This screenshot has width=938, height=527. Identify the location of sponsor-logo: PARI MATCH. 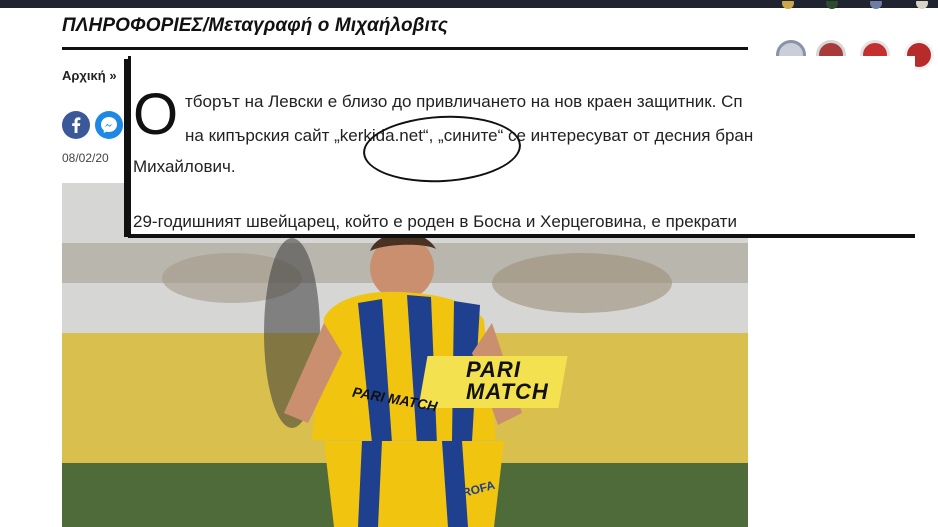
(507, 380).